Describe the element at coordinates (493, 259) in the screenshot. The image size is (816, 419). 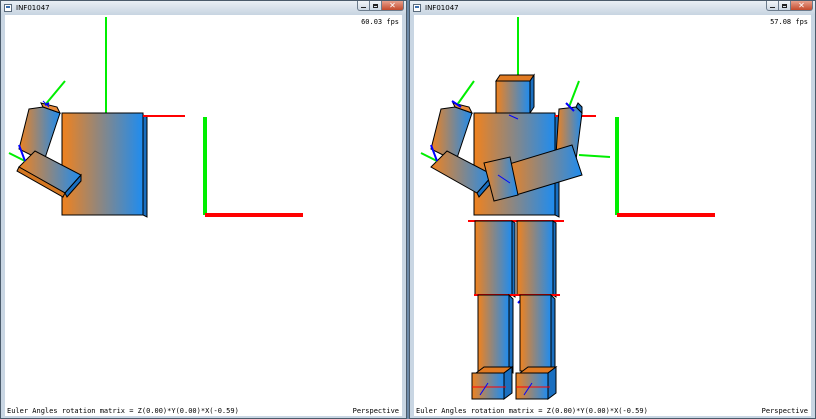
I see `left-thigh` at that location.